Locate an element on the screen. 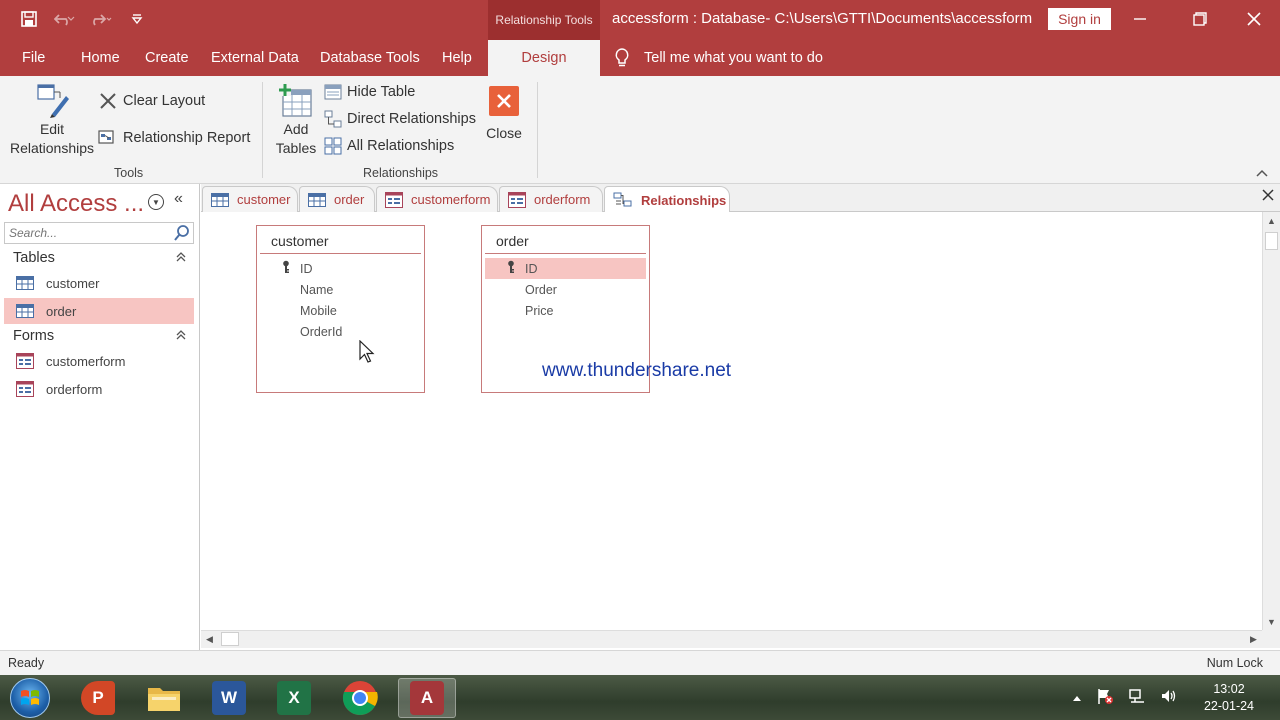  field-item: Name is located at coordinates (340, 289).